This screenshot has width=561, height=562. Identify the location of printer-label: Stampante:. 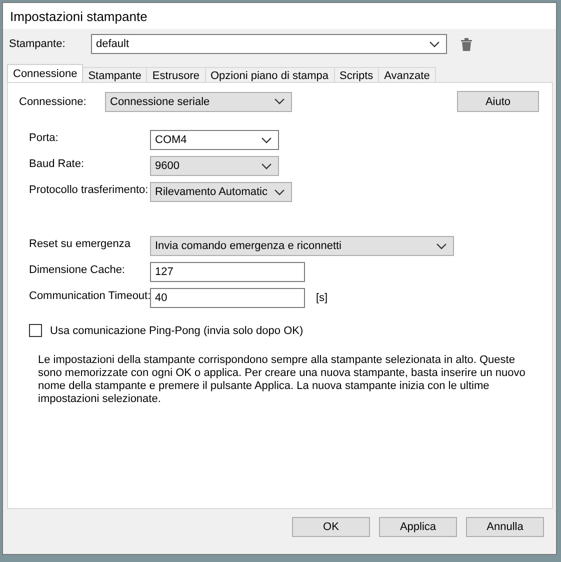
(37, 44).